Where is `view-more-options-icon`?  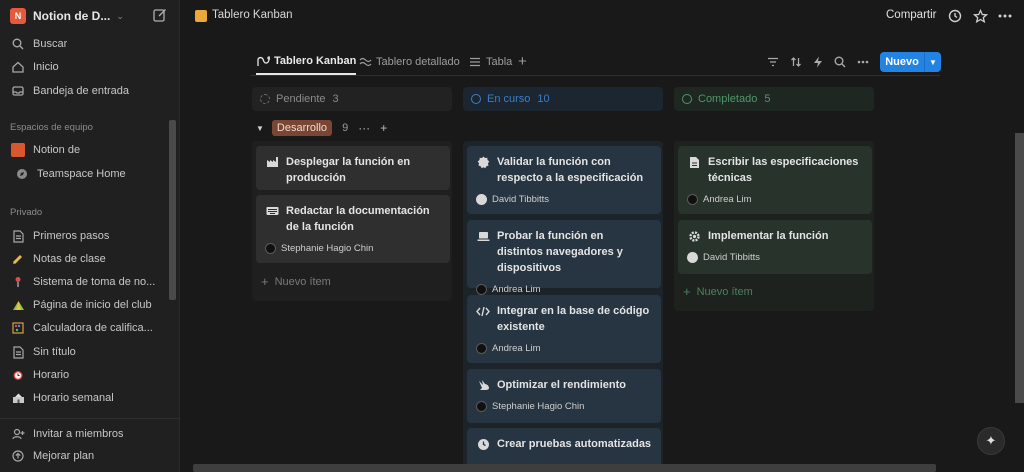
view-more-options-icon is located at coordinates (863, 62).